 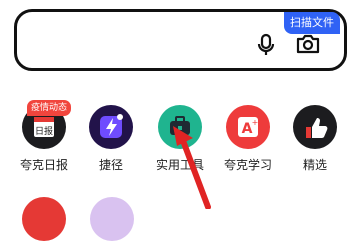 I want to click on thumbs-up-icon, so click(x=315, y=127).